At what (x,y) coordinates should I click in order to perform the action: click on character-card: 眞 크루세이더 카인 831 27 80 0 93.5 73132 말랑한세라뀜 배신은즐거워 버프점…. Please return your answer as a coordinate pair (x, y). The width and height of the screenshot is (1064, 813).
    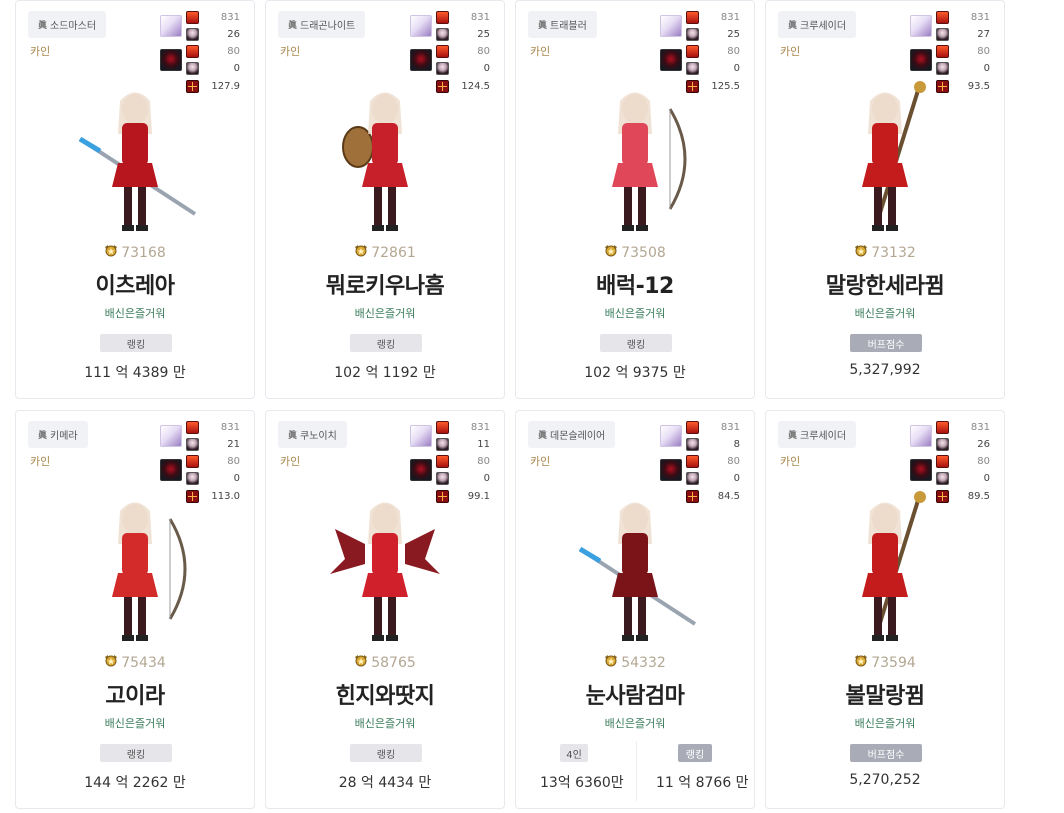
    Looking at the image, I should click on (885, 199).